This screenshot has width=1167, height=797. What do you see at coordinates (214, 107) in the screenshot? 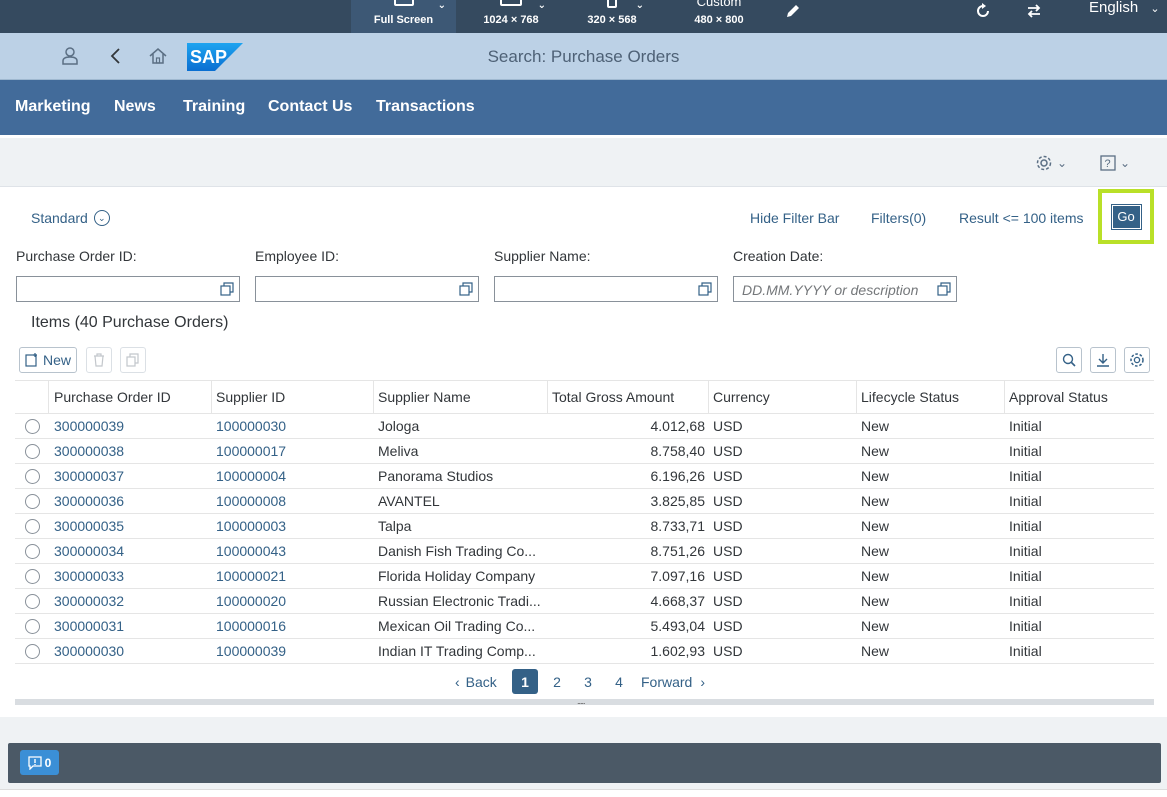
I see `nav-training: Training` at bounding box center [214, 107].